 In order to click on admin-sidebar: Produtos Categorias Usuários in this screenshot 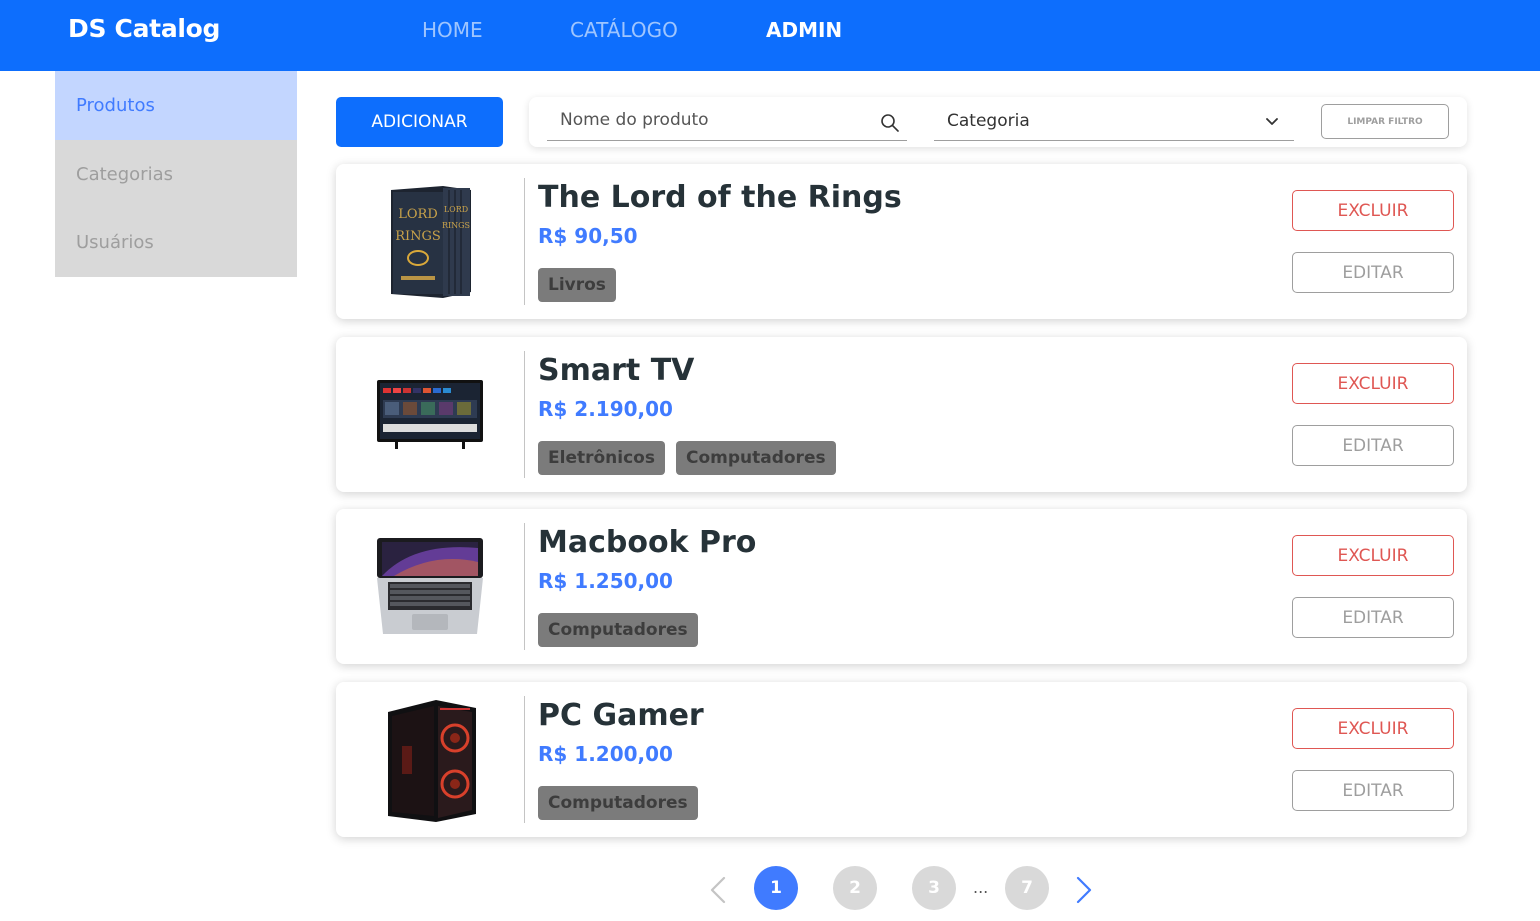, I will do `click(176, 174)`.